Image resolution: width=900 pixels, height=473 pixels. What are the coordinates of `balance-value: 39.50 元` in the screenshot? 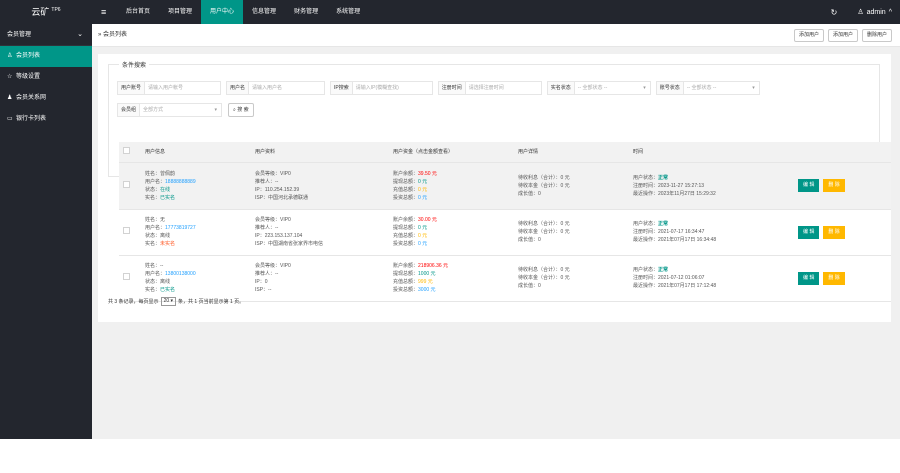 It's located at (427, 174).